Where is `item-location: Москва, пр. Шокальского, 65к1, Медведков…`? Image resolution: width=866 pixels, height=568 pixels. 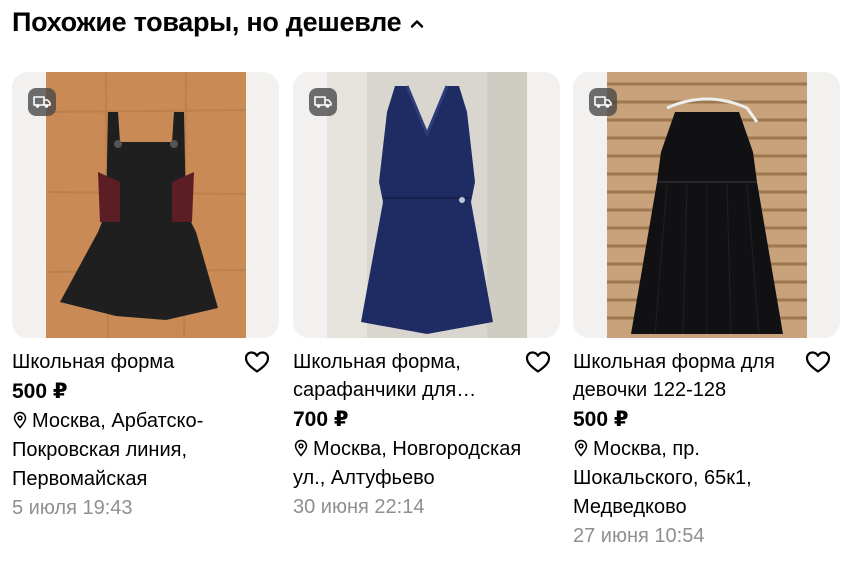 item-location: Москва, пр. Шокальского, 65к1, Медведков… is located at coordinates (693, 478).